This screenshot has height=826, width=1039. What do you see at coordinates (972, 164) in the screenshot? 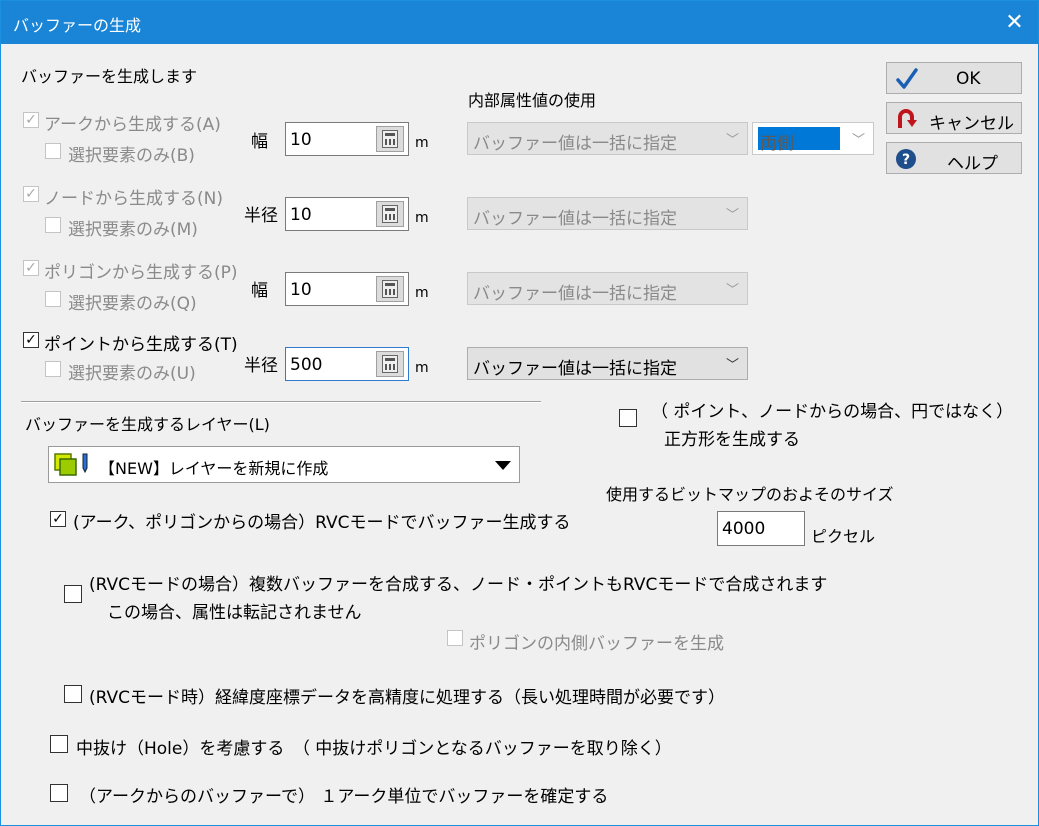
I see `help-label: ヘルプ` at bounding box center [972, 164].